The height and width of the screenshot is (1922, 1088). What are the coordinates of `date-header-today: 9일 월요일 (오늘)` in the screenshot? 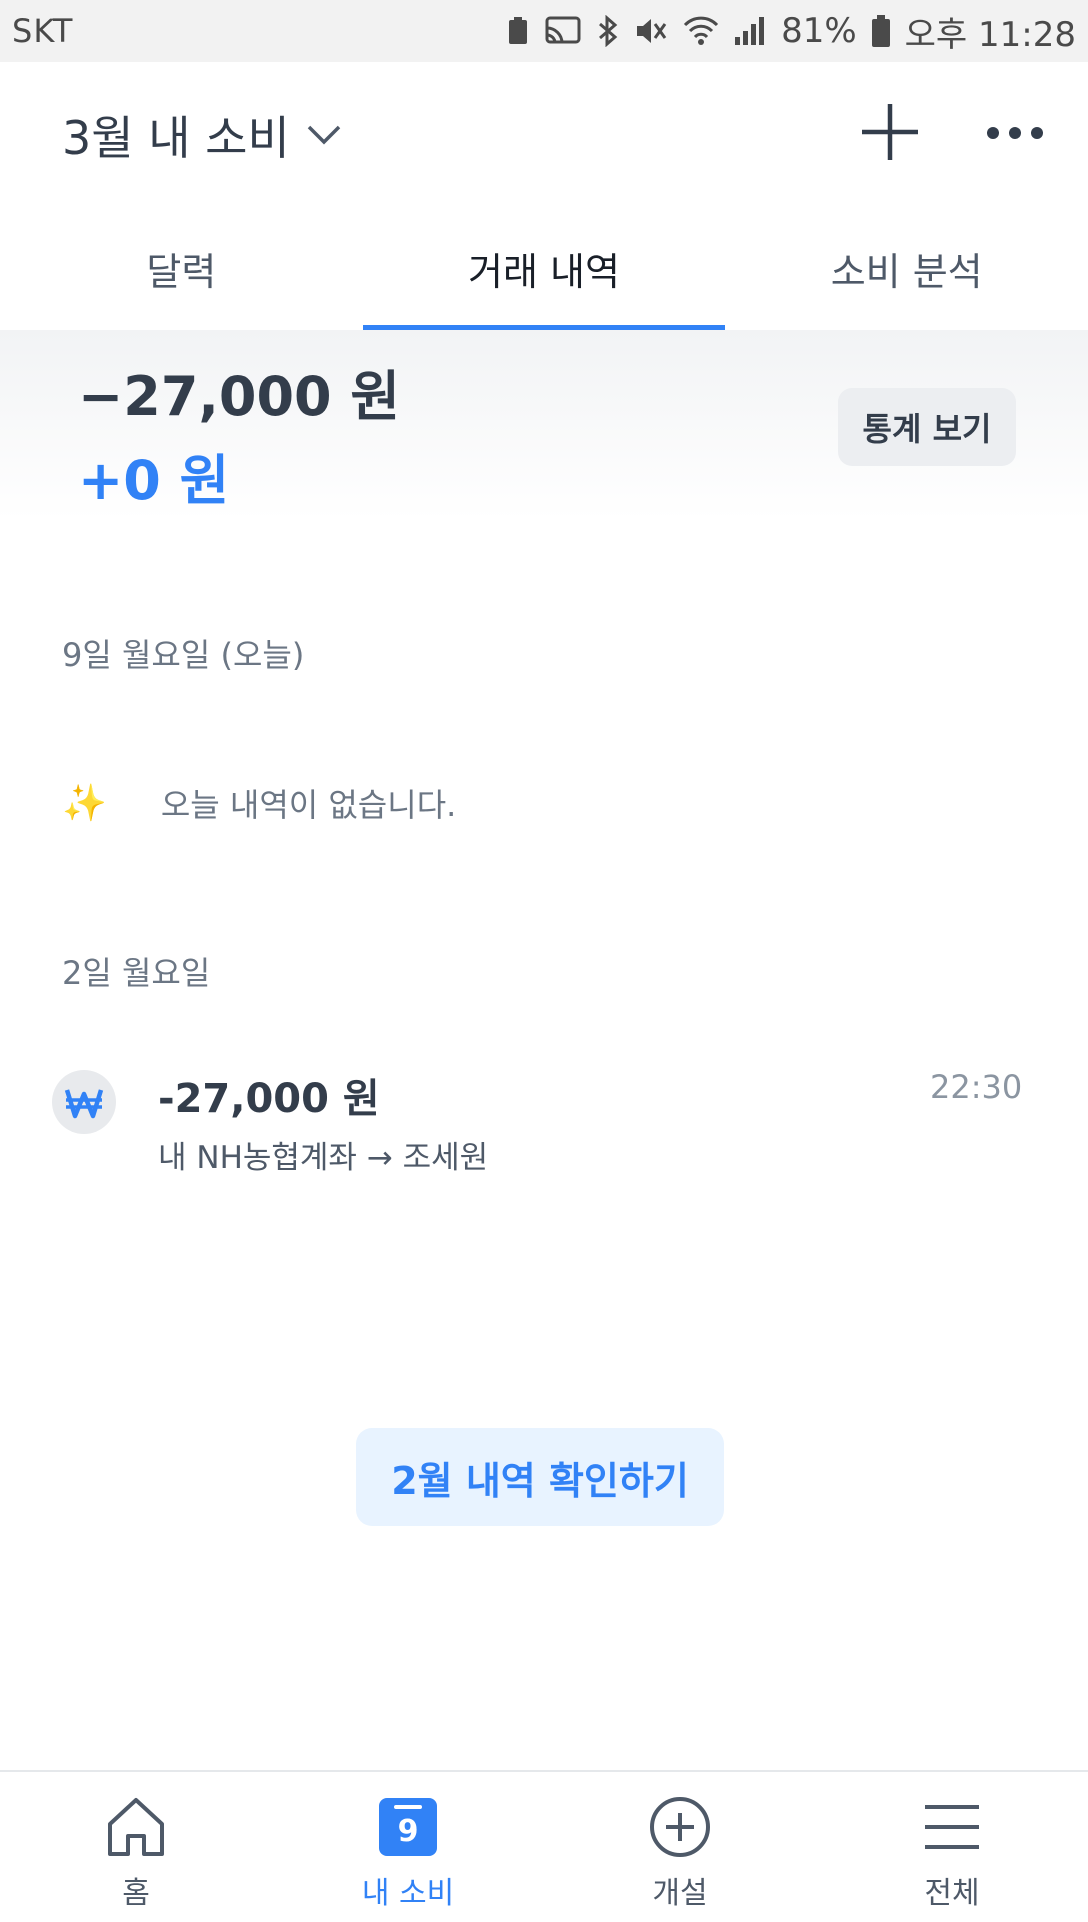 It's located at (183, 655).